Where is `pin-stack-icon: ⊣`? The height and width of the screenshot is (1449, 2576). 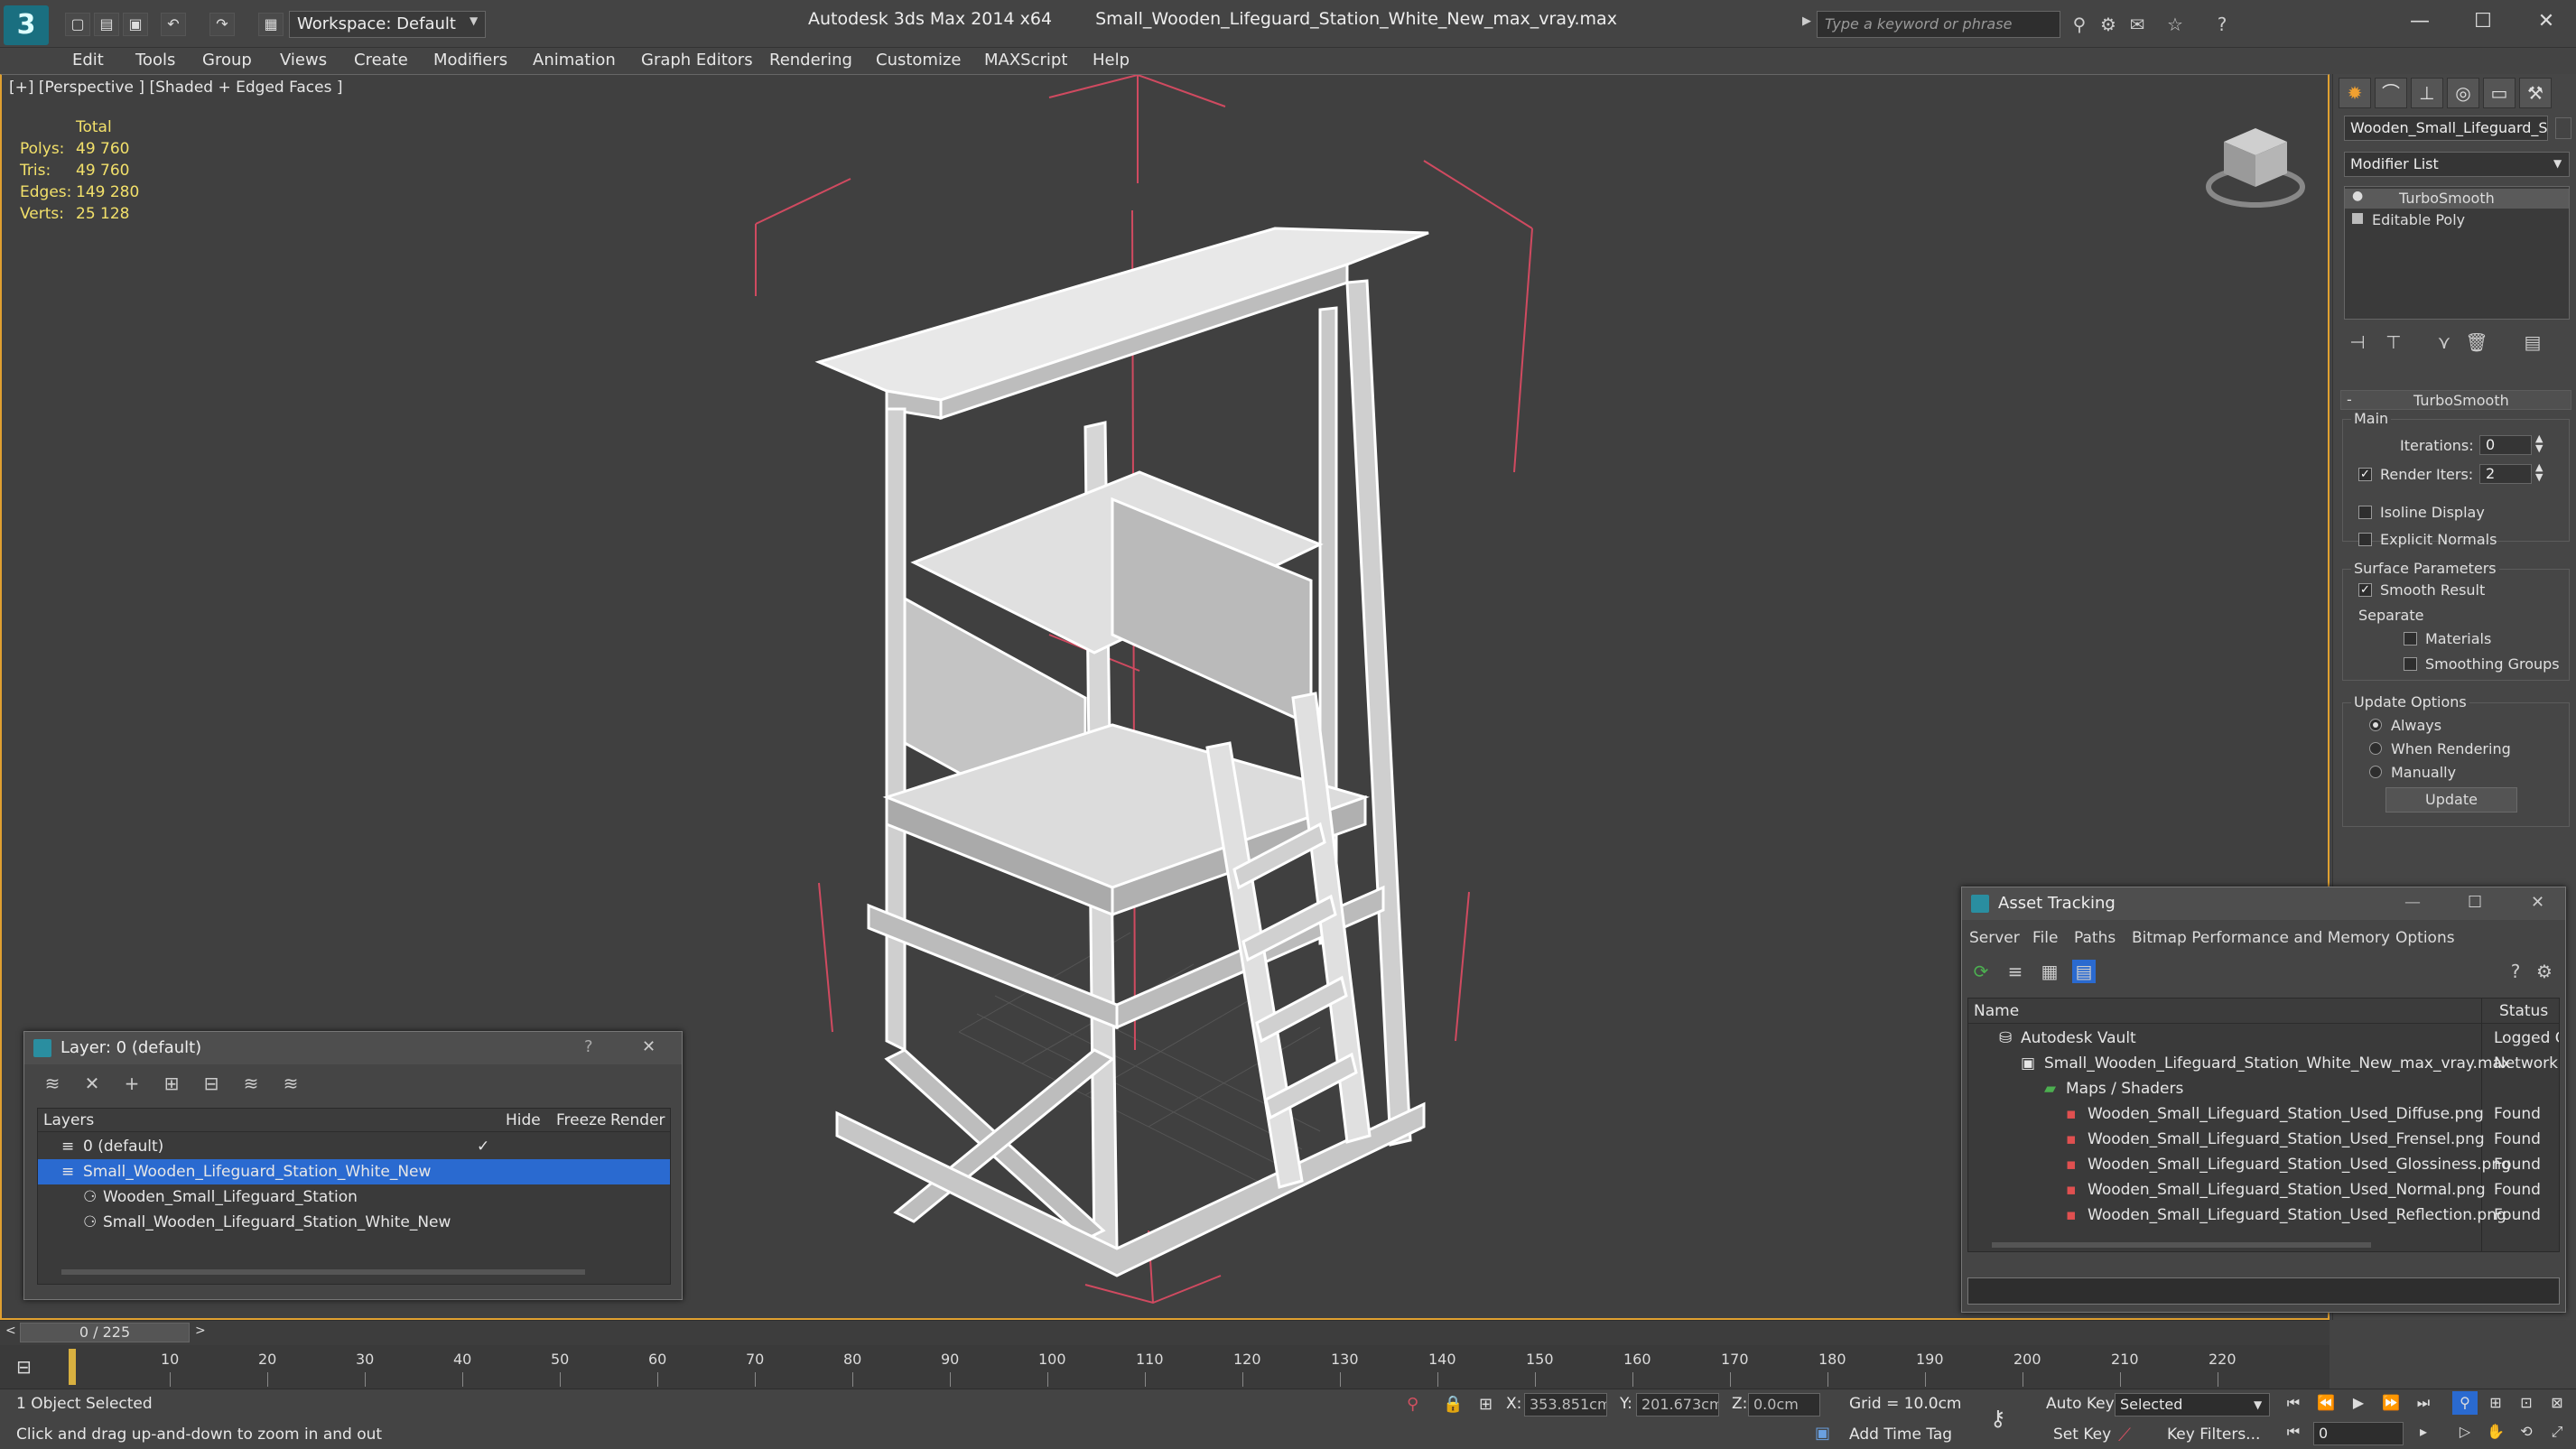 pin-stack-icon: ⊣ is located at coordinates (2357, 342).